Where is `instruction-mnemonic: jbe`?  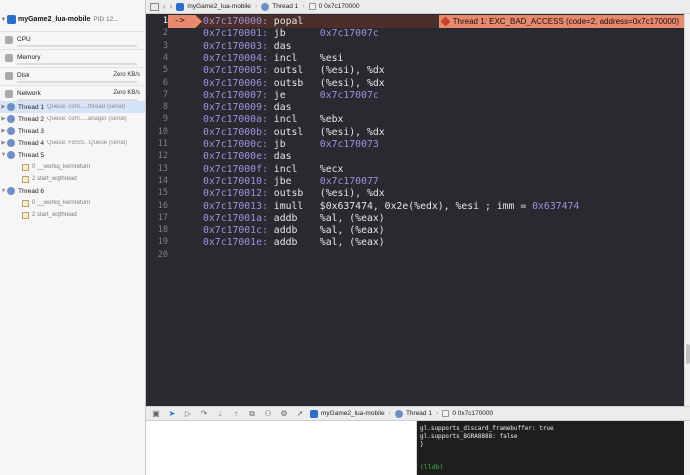
instruction-mnemonic: jbe is located at coordinates (282, 181).